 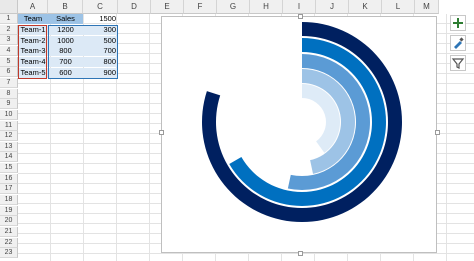 What do you see at coordinates (9, 29) in the screenshot?
I see `row-header-2: 2` at bounding box center [9, 29].